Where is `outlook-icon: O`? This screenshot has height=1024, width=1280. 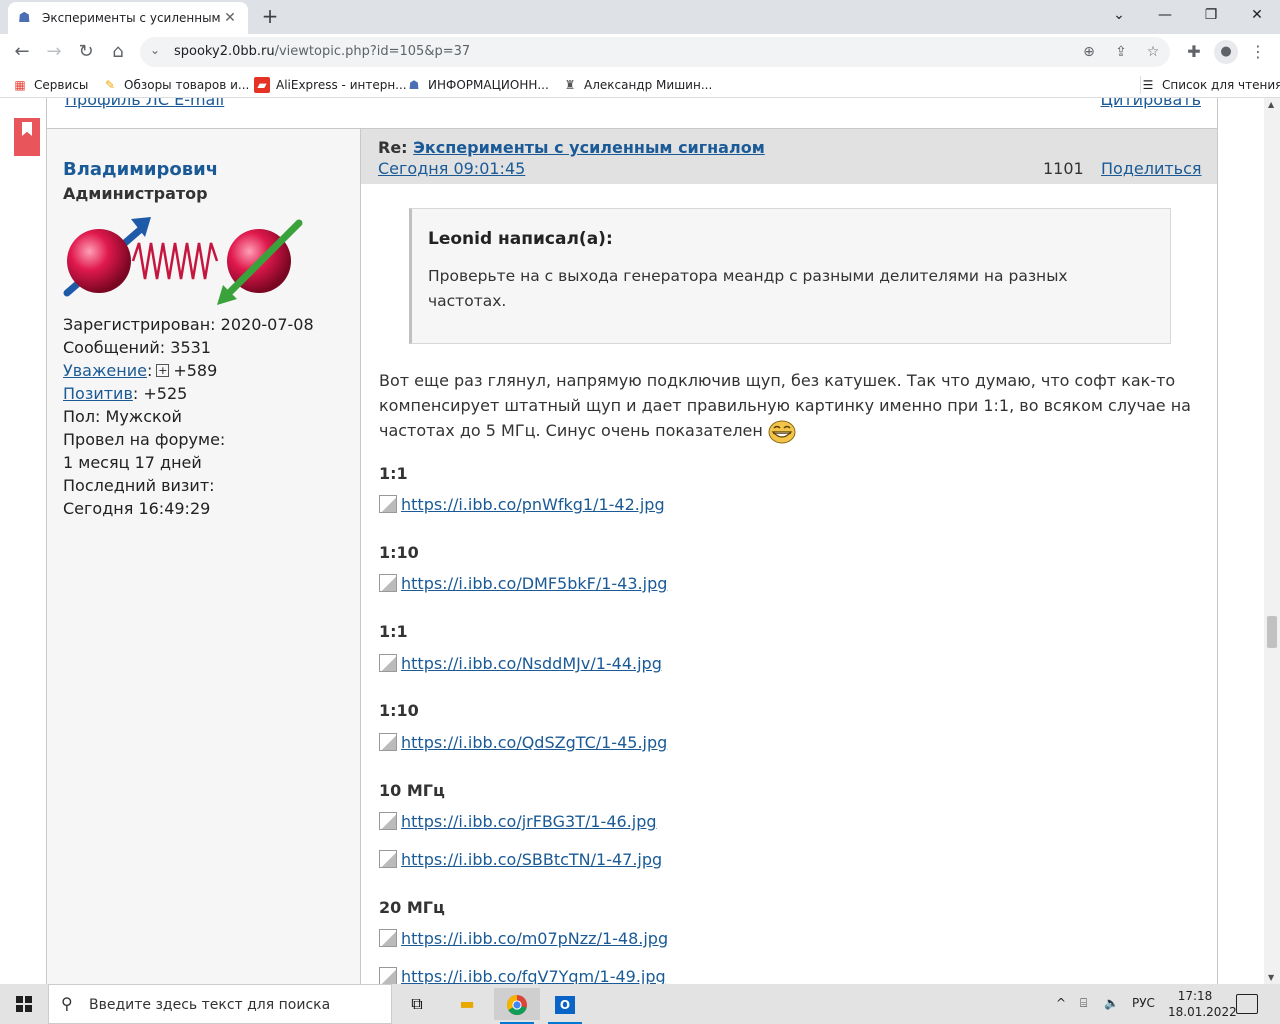
outlook-icon: O is located at coordinates (565, 1006).